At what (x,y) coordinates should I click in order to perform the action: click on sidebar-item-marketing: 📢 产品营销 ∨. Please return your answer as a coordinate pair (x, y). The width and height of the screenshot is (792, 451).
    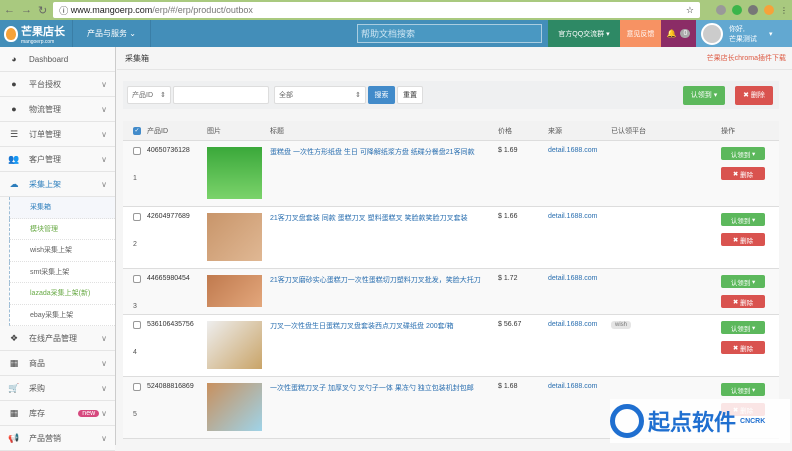
    Looking at the image, I should click on (57, 438).